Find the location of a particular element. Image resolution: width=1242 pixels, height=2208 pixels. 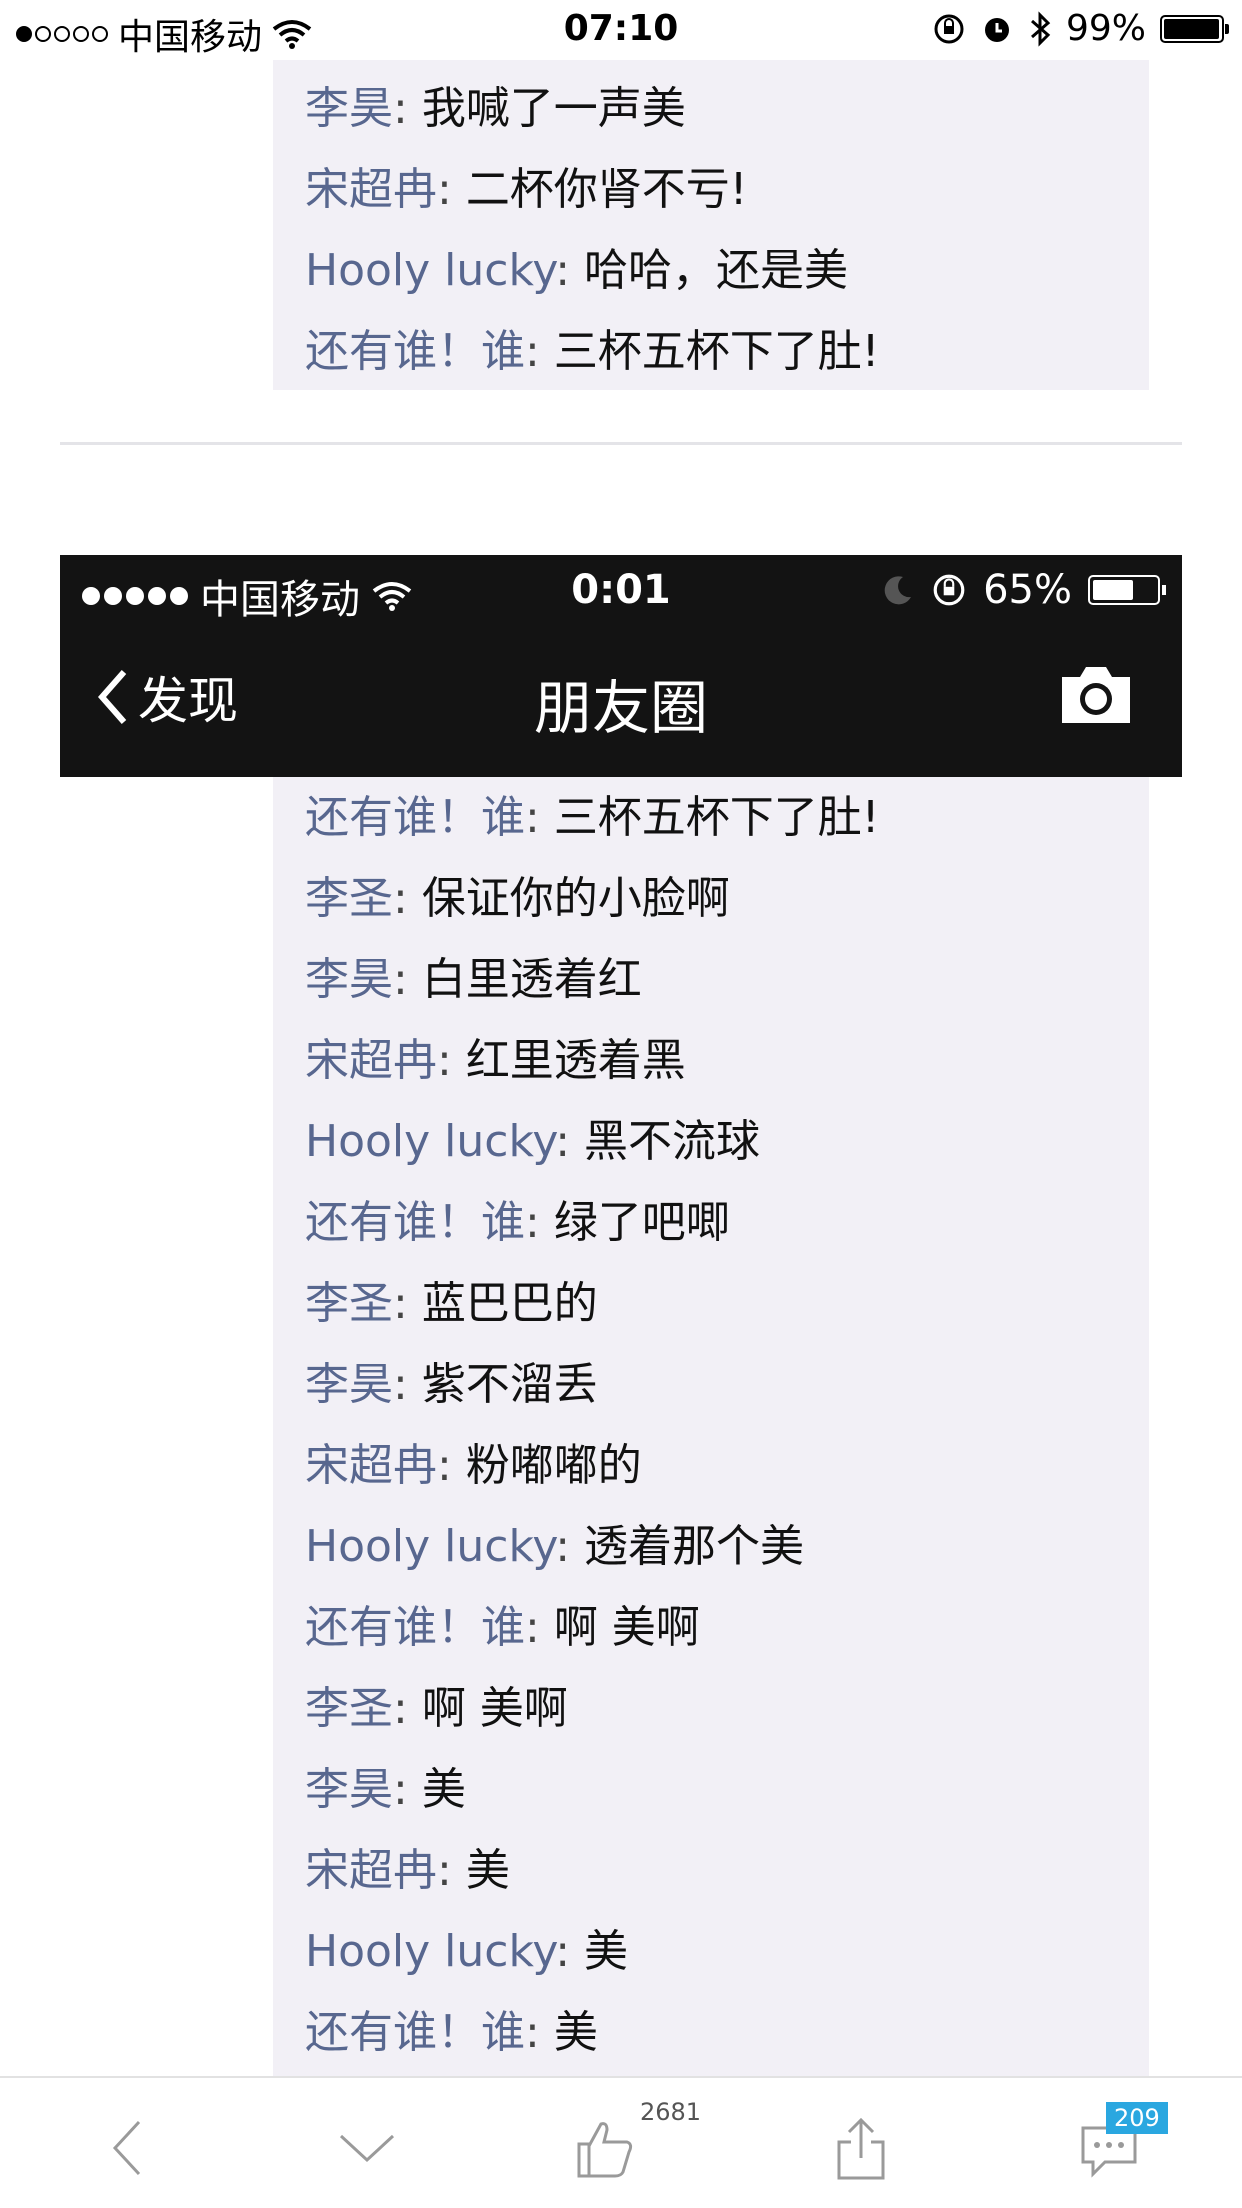

bottom-toolbar: 2681 209 is located at coordinates (621, 2142).